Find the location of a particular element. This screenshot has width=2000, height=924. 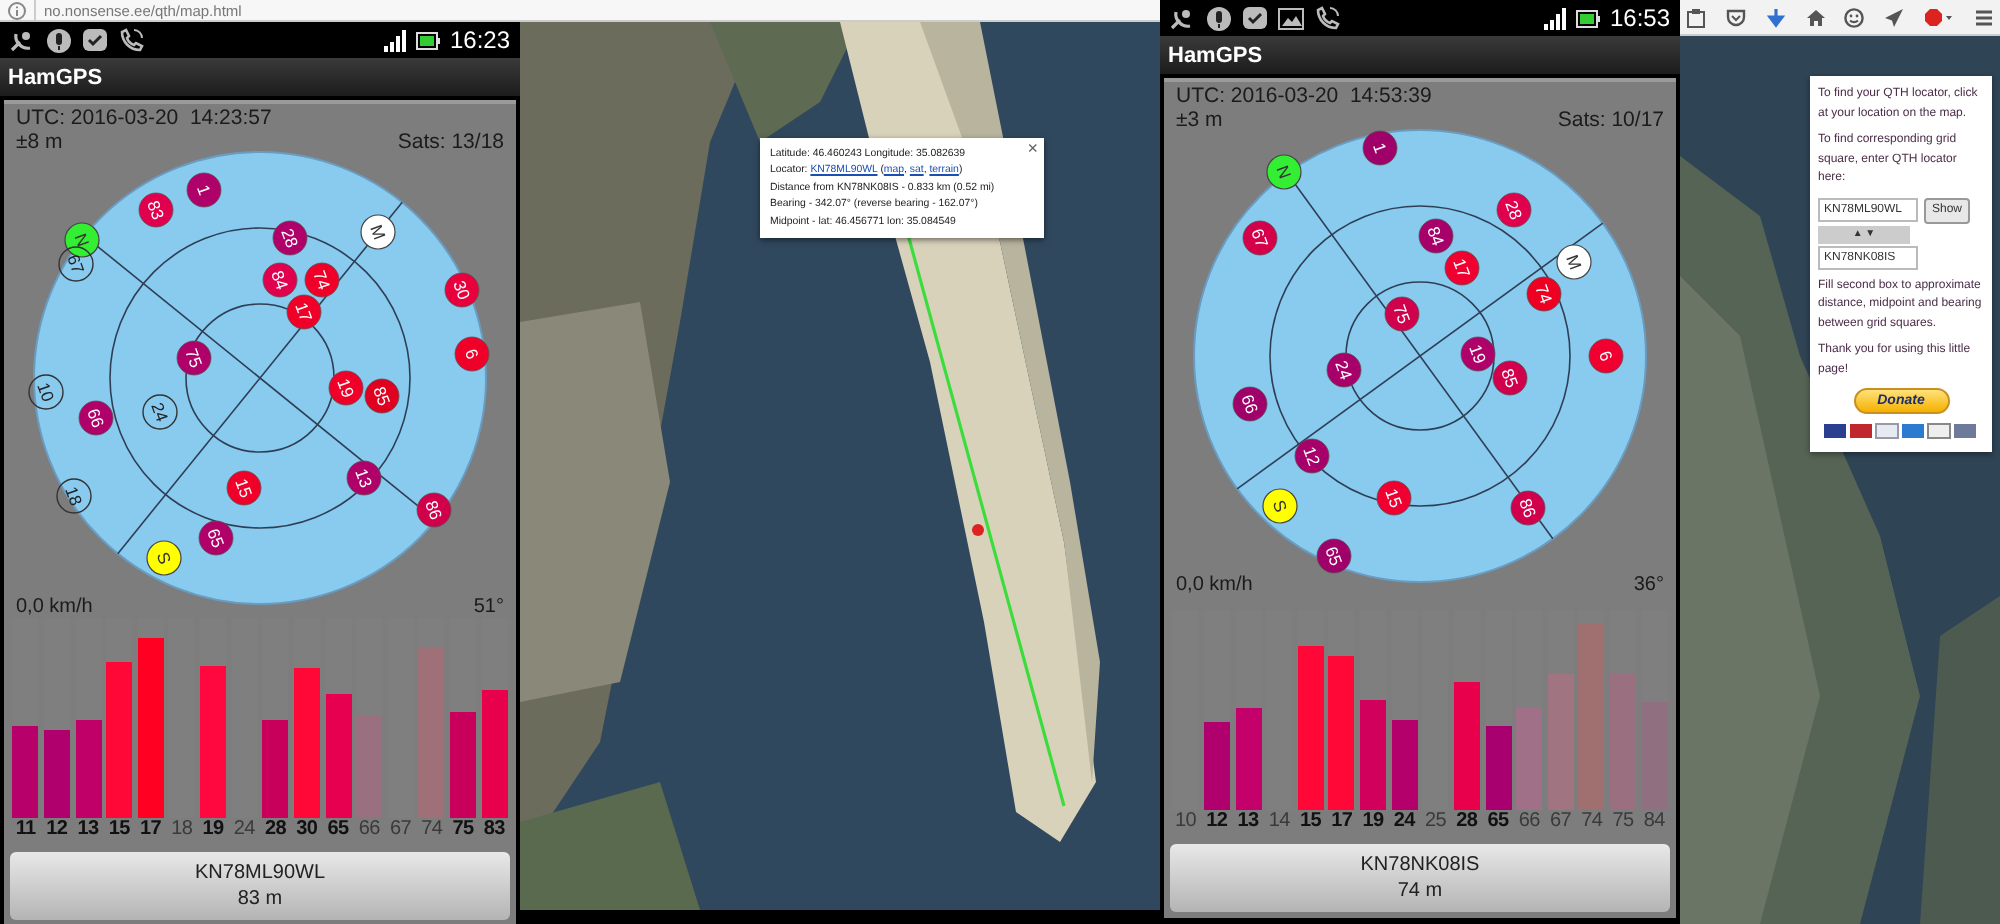

compass-marker: S is located at coordinates (1280, 506).